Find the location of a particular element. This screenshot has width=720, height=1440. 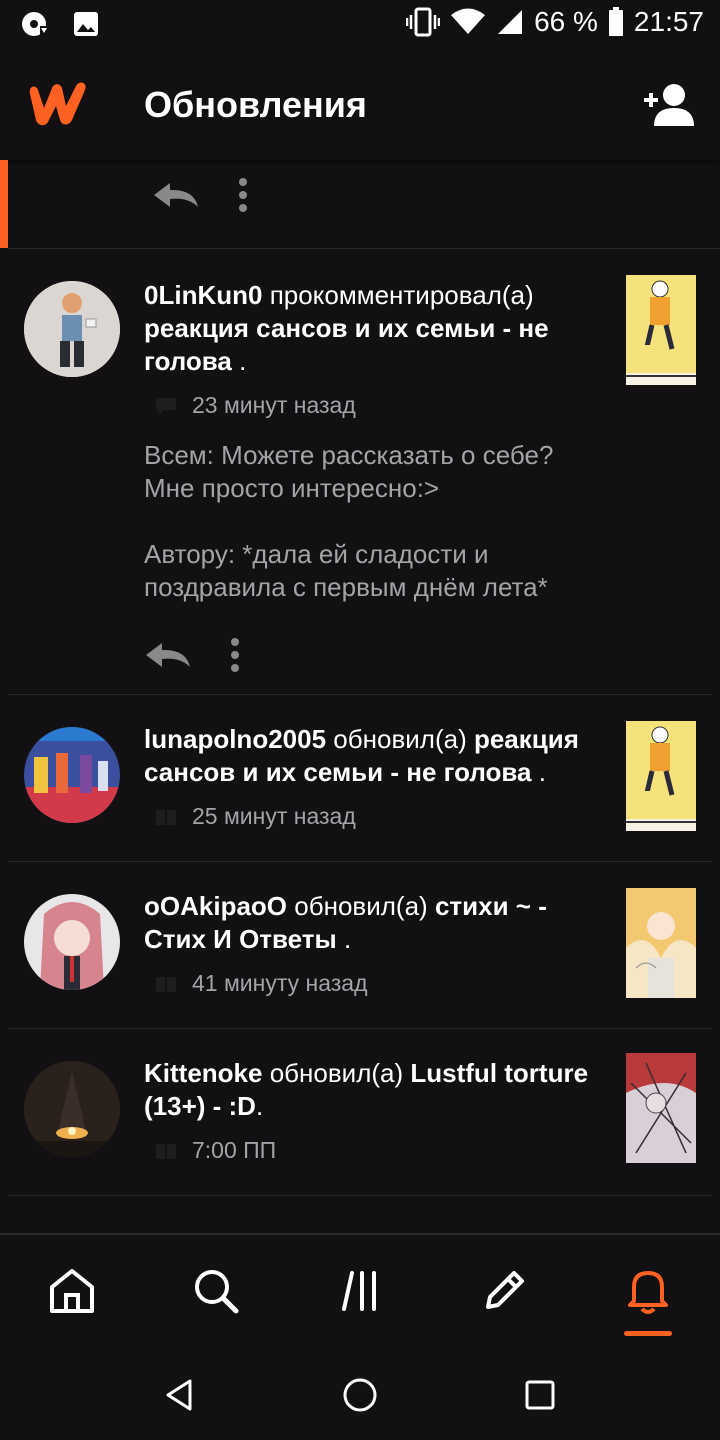

item-meta: 41 минуту назад is located at coordinates (378, 983).